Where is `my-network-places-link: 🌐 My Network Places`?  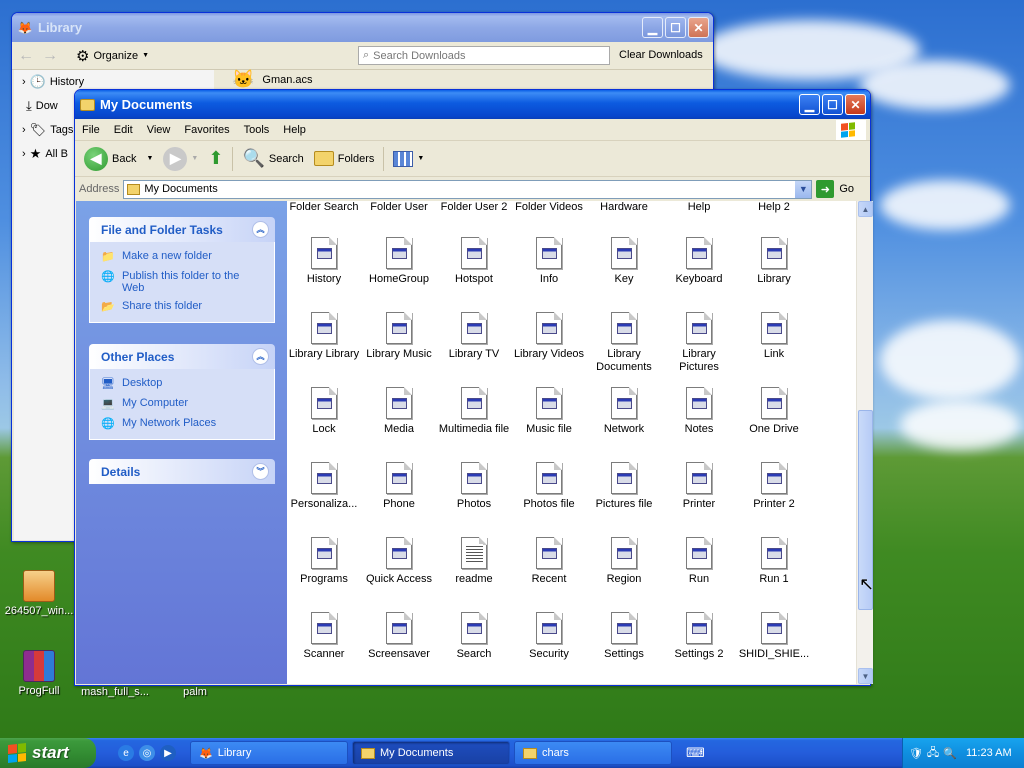
my-network-places-link: 🌐 My Network Places is located at coordinates (182, 424).